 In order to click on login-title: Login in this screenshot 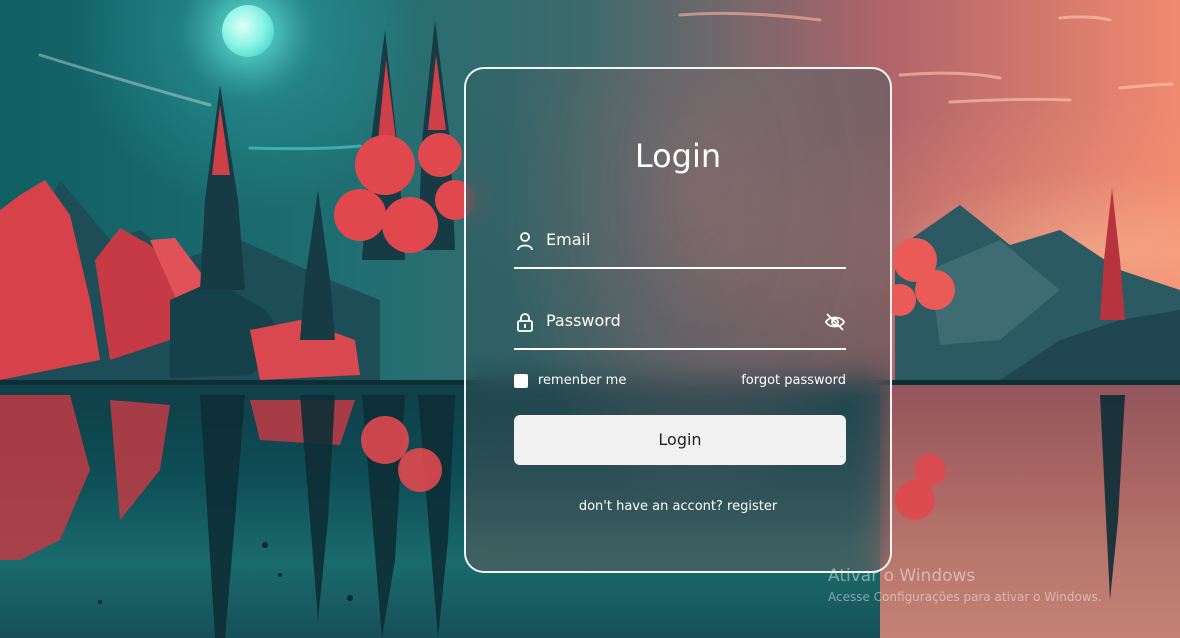, I will do `click(678, 156)`.